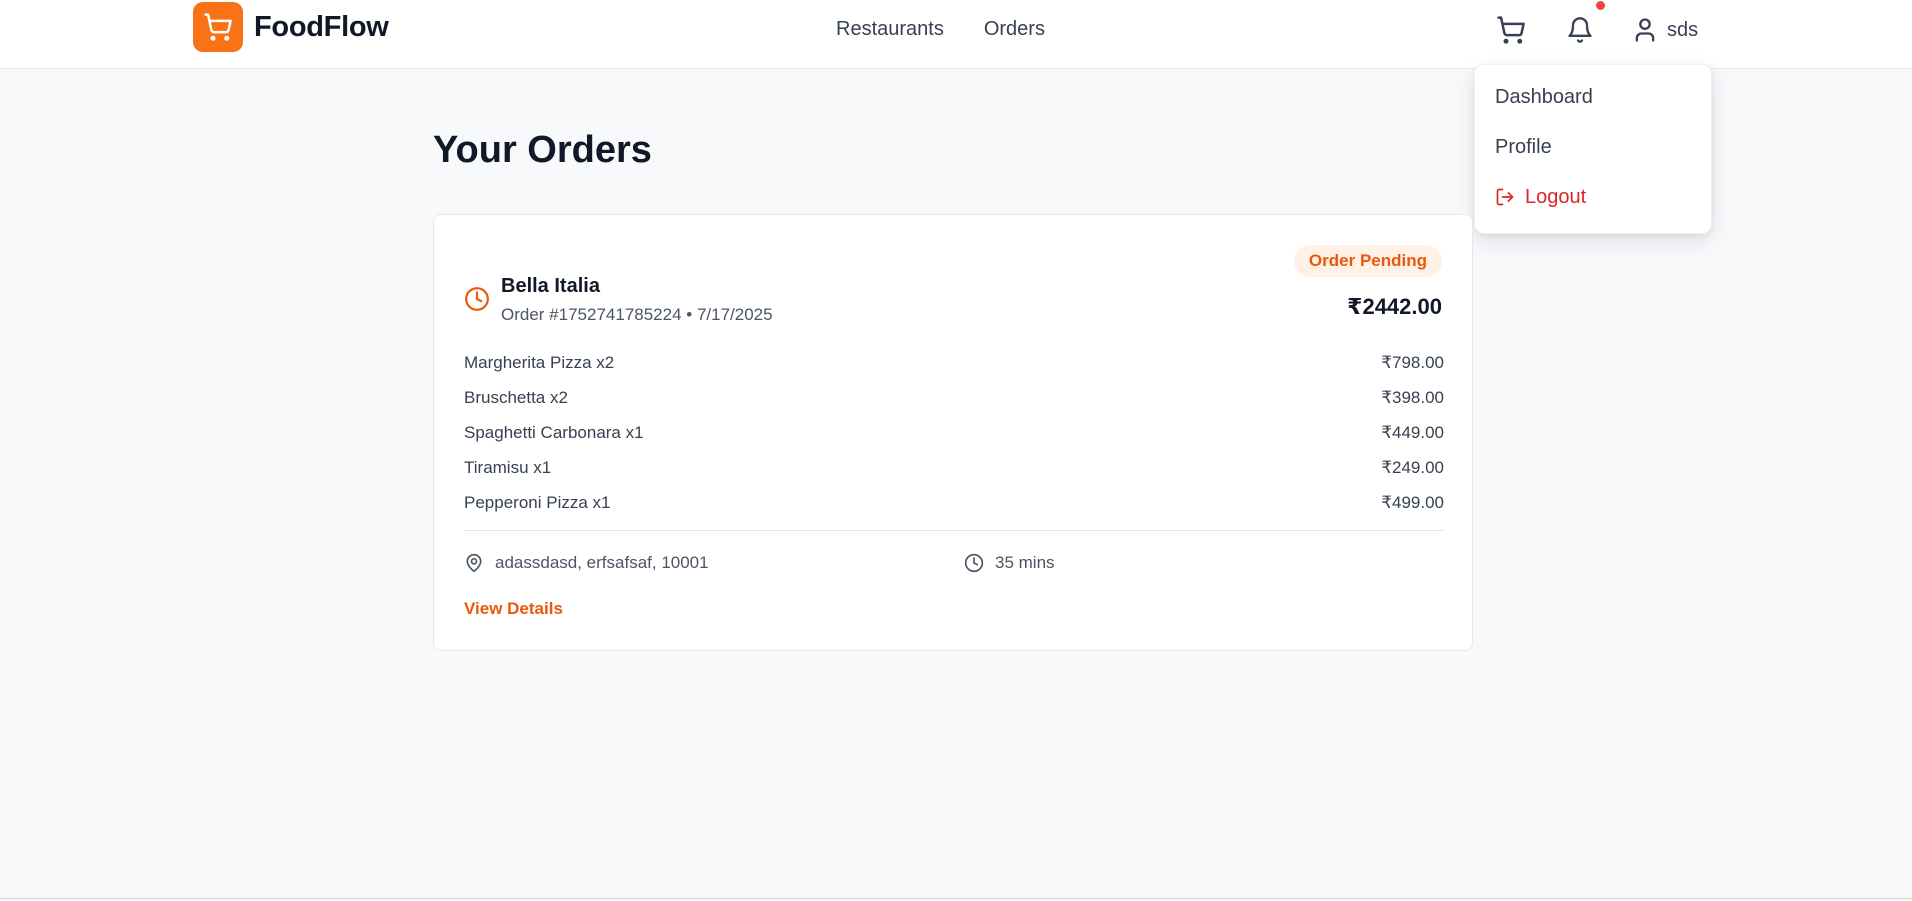 The height and width of the screenshot is (901, 1912). What do you see at coordinates (1412, 362) in the screenshot?
I see `item-price: ₹798.00` at bounding box center [1412, 362].